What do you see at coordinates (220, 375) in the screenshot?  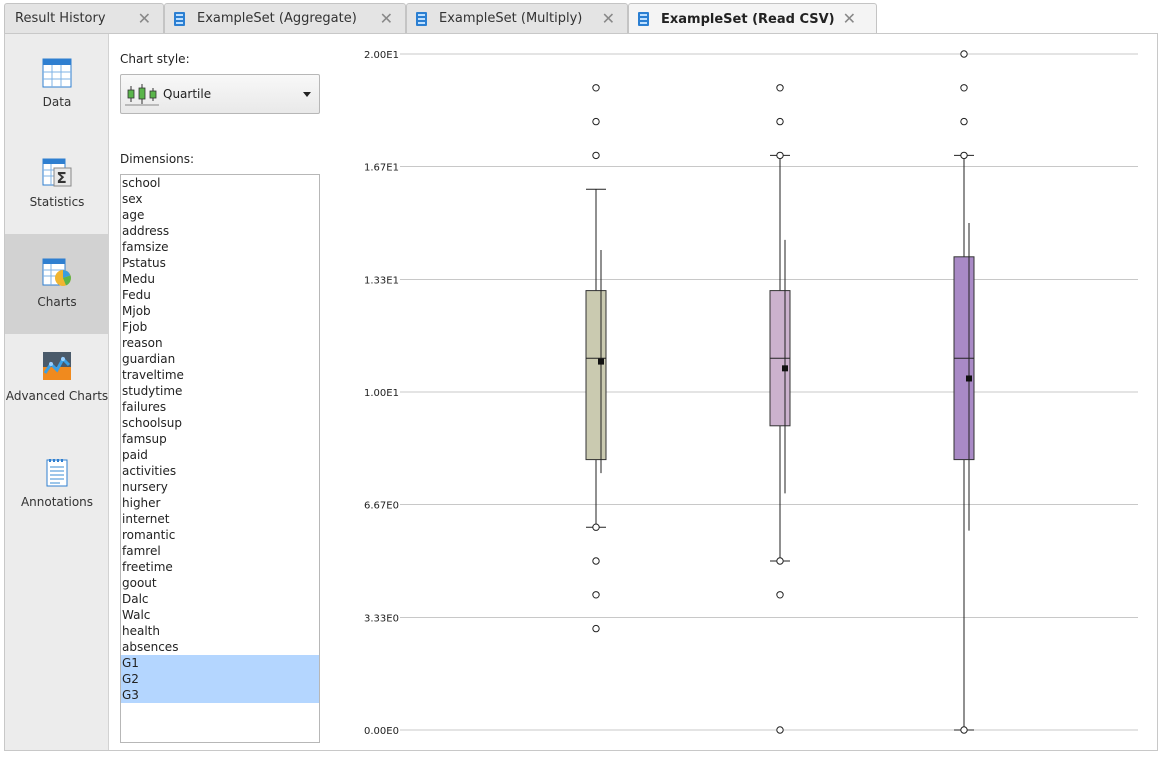 I see `dimension-item: traveltime` at bounding box center [220, 375].